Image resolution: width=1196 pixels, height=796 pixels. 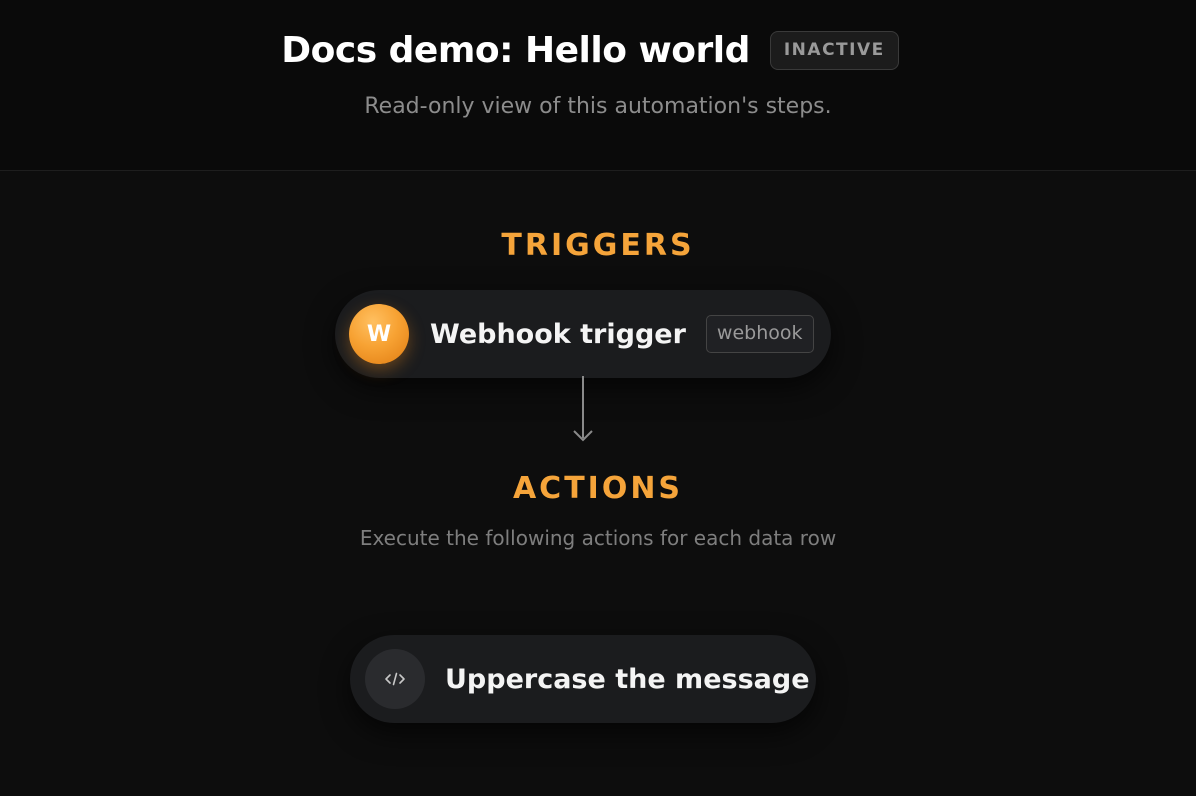 I want to click on trigger-node-webhook: W Webhook trigger webhook, so click(x=583, y=334).